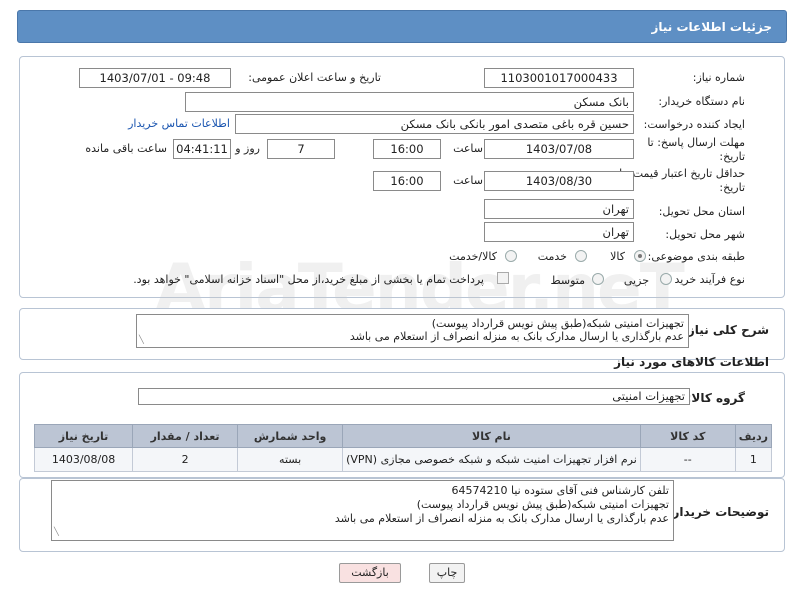 This screenshot has width=789, height=598. I want to click on validity-time-field: 16:00, so click(407, 181).